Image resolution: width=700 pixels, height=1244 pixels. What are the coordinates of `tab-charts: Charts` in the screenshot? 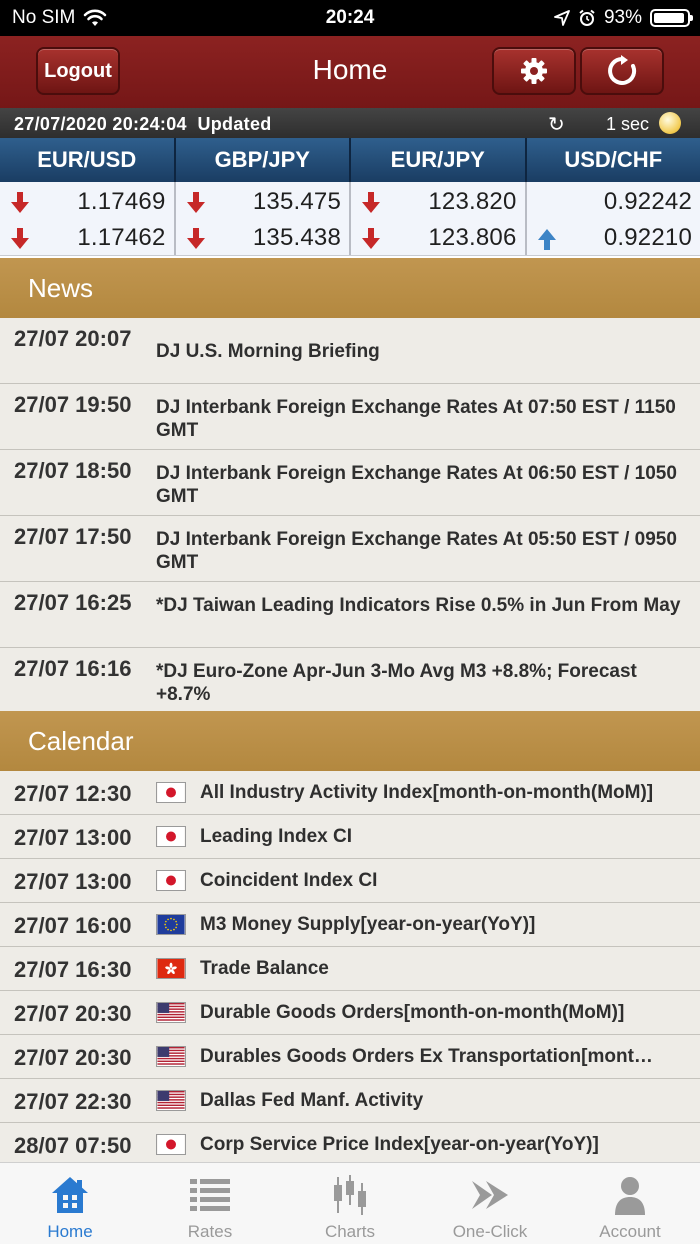 It's located at (350, 1203).